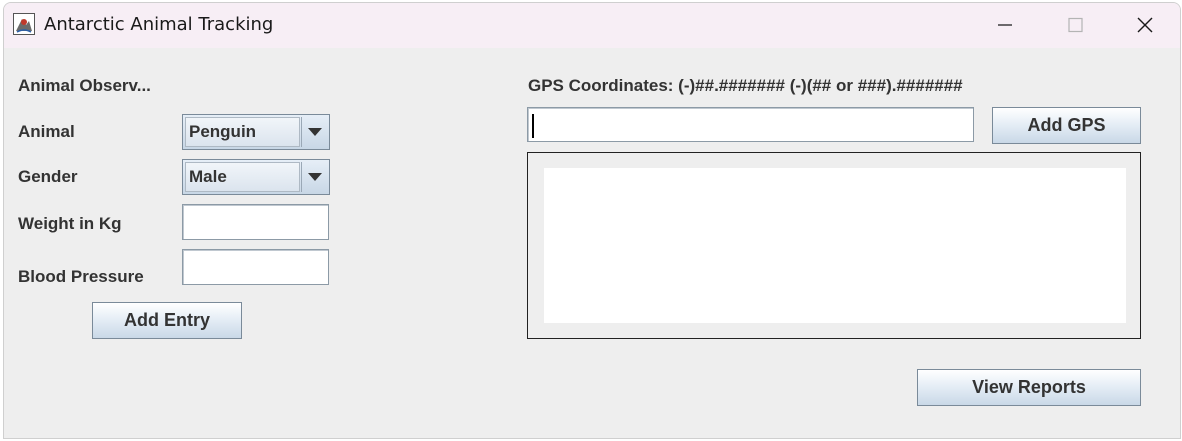 The image size is (1182, 441). Describe the element at coordinates (159, 24) in the screenshot. I see `window-title: Antarctic Animal Tracking` at that location.